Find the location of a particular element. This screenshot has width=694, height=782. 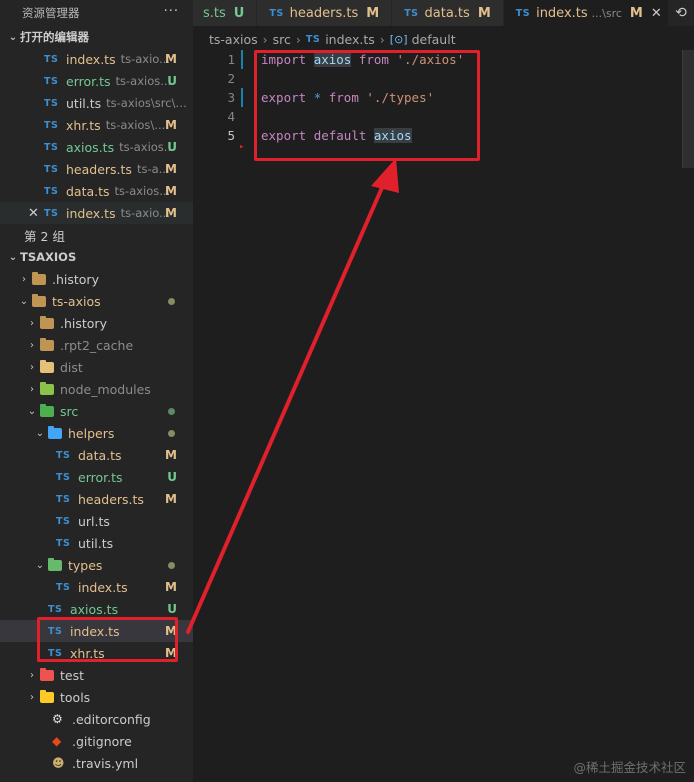

breadcrumb-folder: ts-axios is located at coordinates (233, 39).